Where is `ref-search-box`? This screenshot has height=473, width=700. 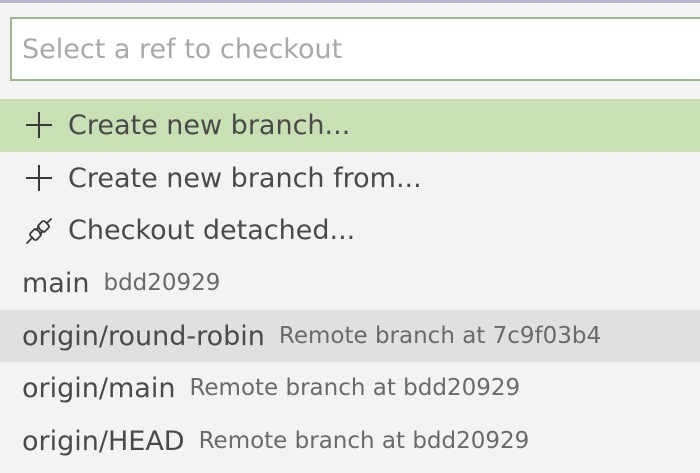 ref-search-box is located at coordinates (355, 49).